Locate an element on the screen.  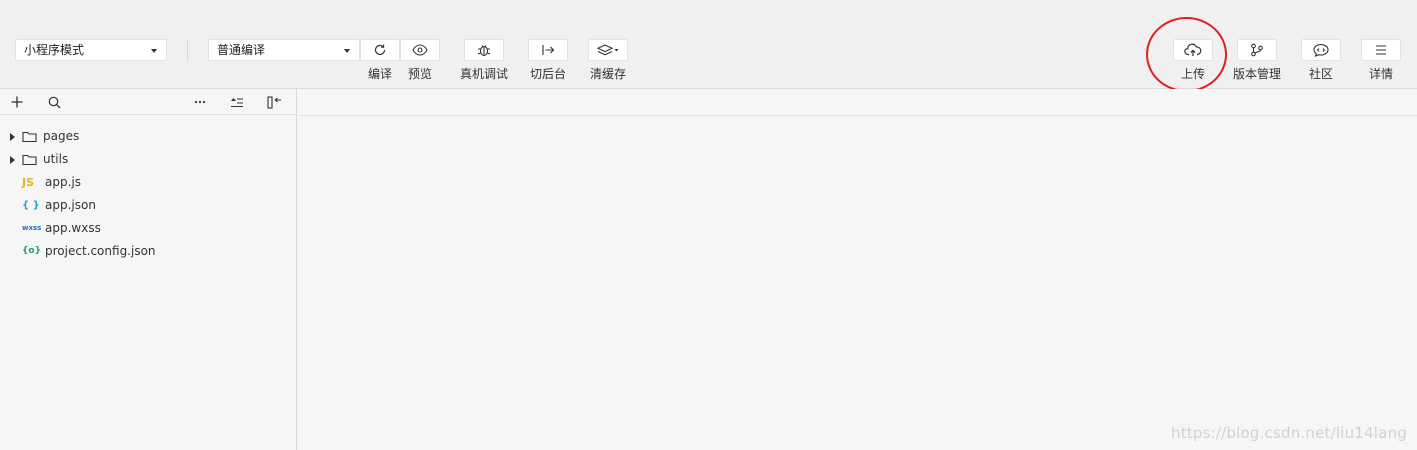
watermark: https://blog.csdn.net/liu14lang is located at coordinates (1289, 433).